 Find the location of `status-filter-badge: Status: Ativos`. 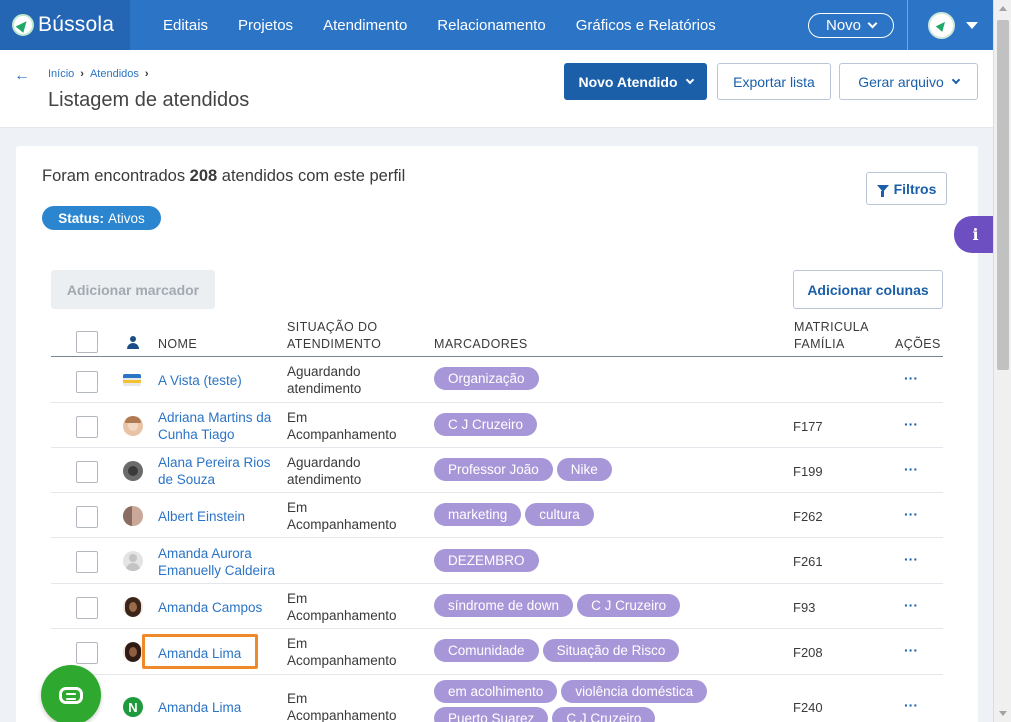

status-filter-badge: Status: Ativos is located at coordinates (101, 218).